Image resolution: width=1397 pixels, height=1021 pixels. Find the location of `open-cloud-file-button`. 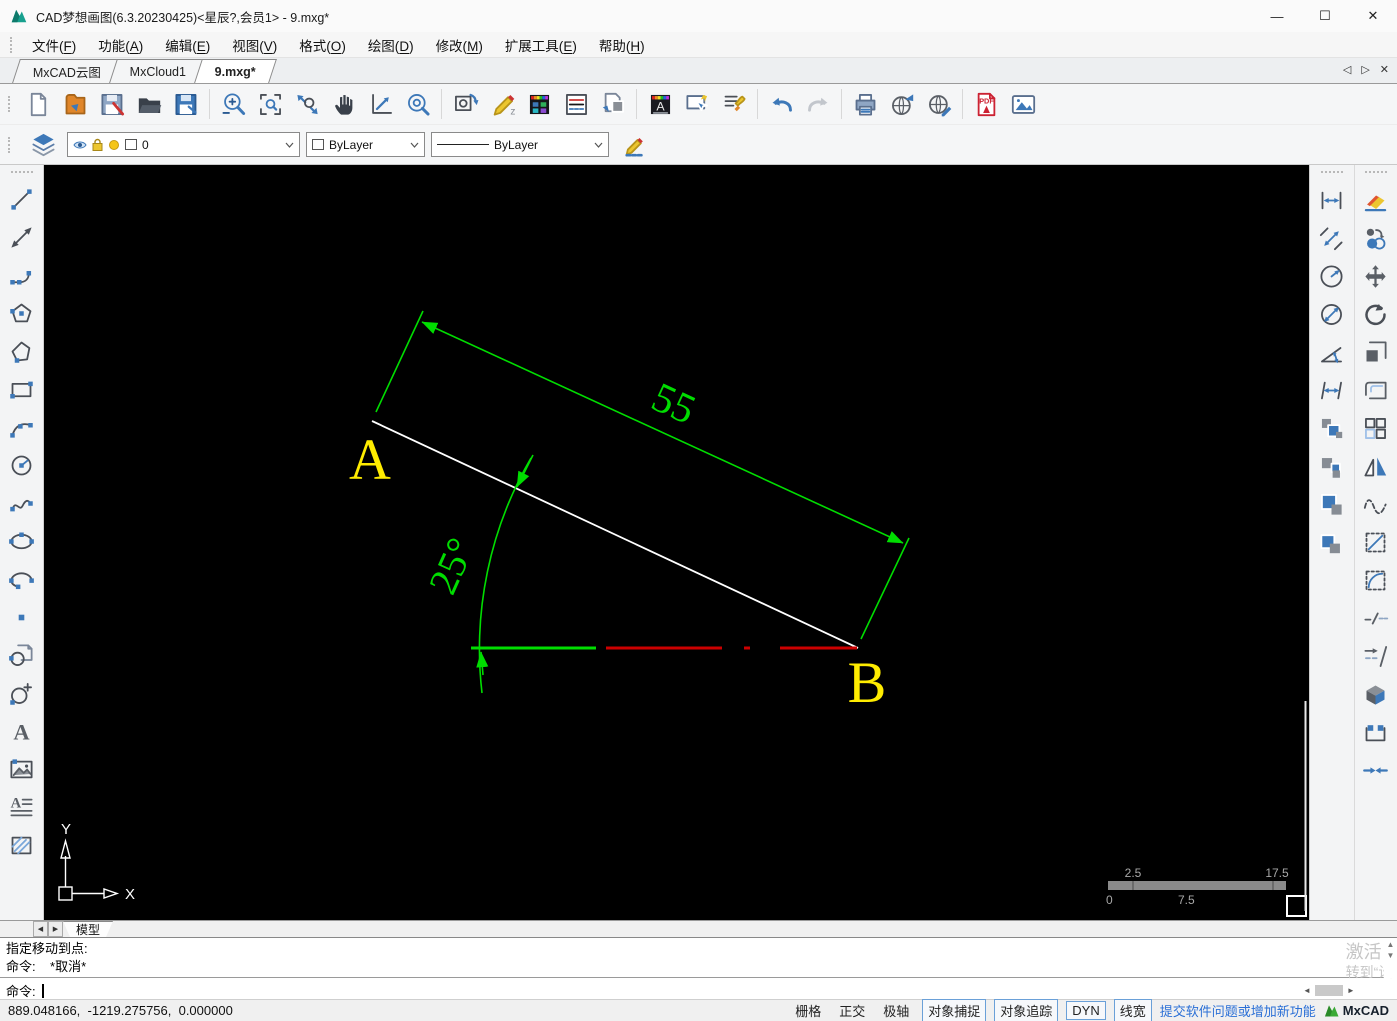

open-cloud-file-button is located at coordinates (75, 104).